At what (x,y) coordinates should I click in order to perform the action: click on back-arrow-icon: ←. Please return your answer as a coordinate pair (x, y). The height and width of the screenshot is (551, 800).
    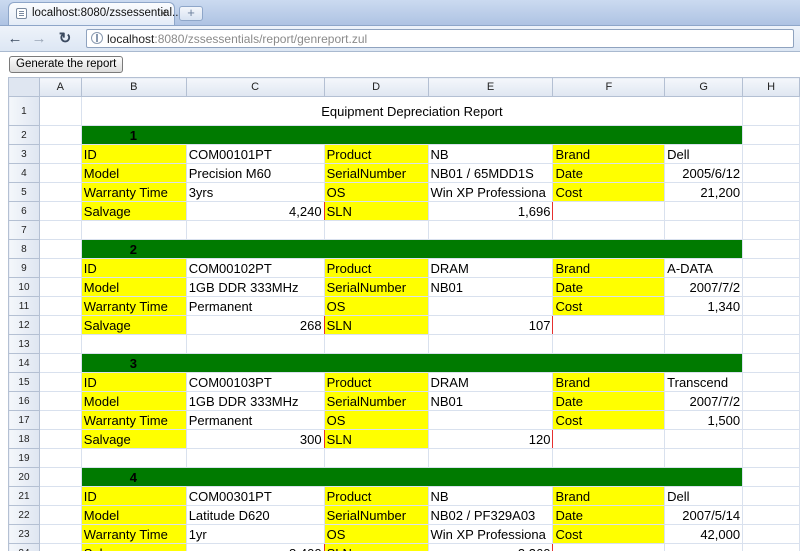
    Looking at the image, I should click on (15, 38).